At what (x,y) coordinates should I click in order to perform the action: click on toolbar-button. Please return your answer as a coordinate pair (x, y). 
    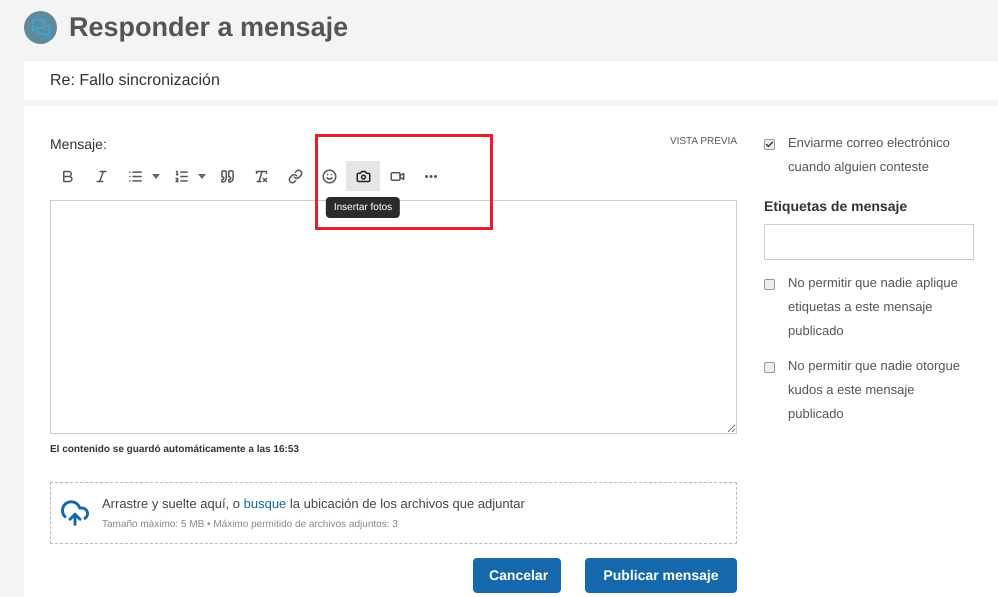
    Looking at the image, I should click on (363, 176).